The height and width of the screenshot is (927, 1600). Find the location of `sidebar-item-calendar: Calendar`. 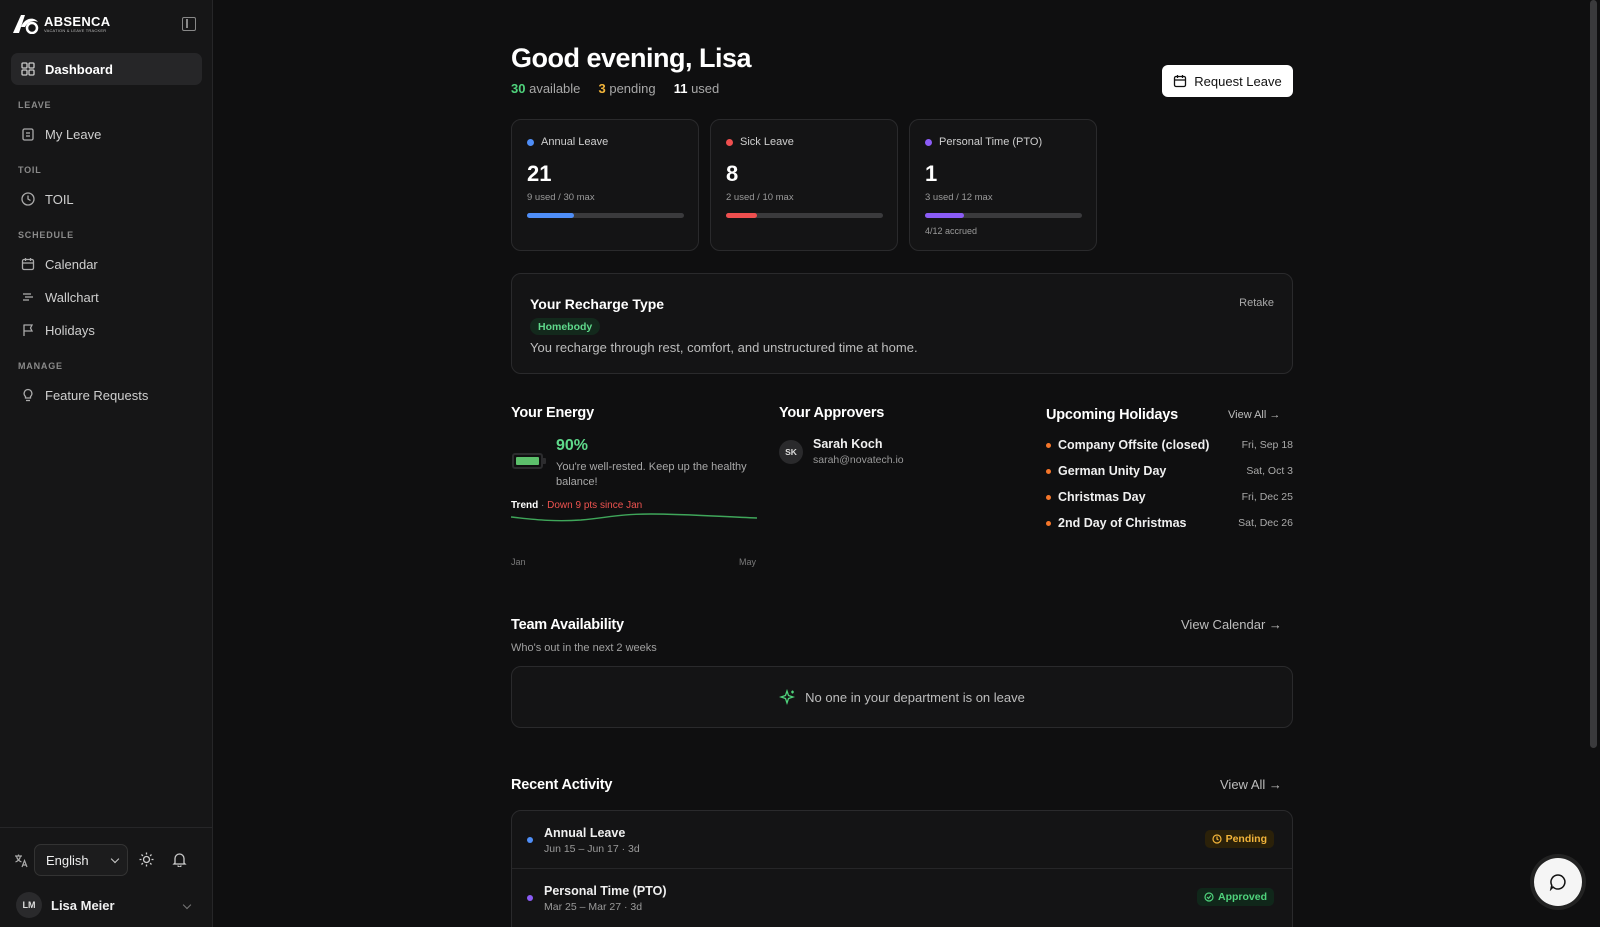

sidebar-item-calendar: Calendar is located at coordinates (106, 264).